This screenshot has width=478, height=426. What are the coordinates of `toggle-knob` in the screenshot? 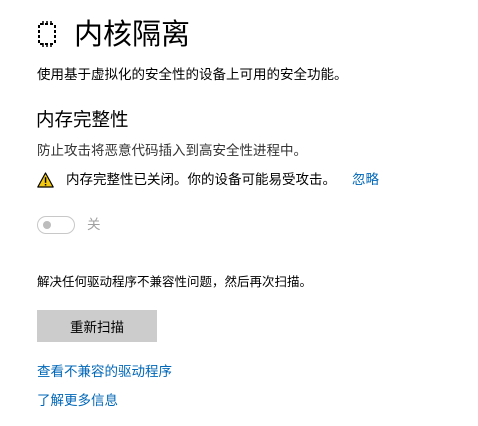 It's located at (47, 225).